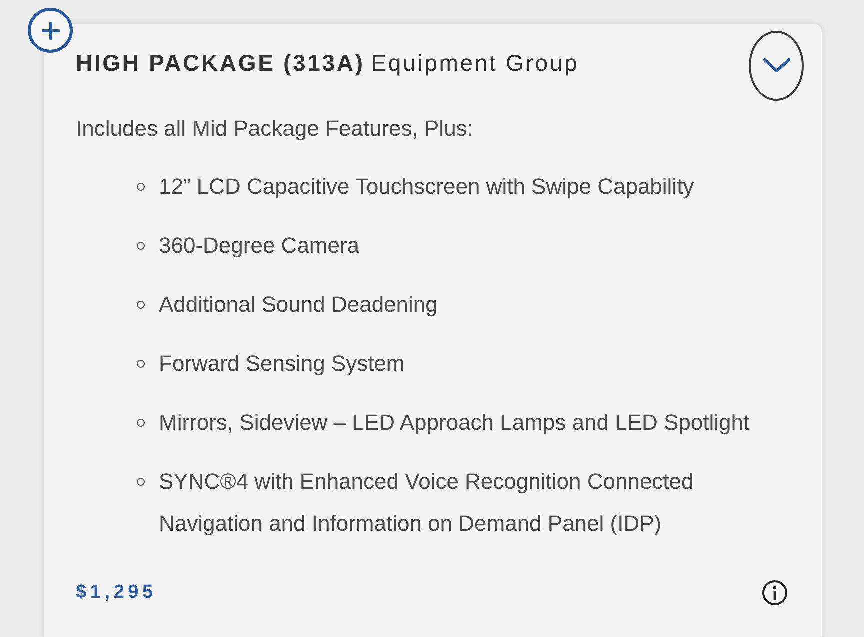  What do you see at coordinates (275, 129) in the screenshot?
I see `intro-text: Includes all Mid Package Features, Plus:` at bounding box center [275, 129].